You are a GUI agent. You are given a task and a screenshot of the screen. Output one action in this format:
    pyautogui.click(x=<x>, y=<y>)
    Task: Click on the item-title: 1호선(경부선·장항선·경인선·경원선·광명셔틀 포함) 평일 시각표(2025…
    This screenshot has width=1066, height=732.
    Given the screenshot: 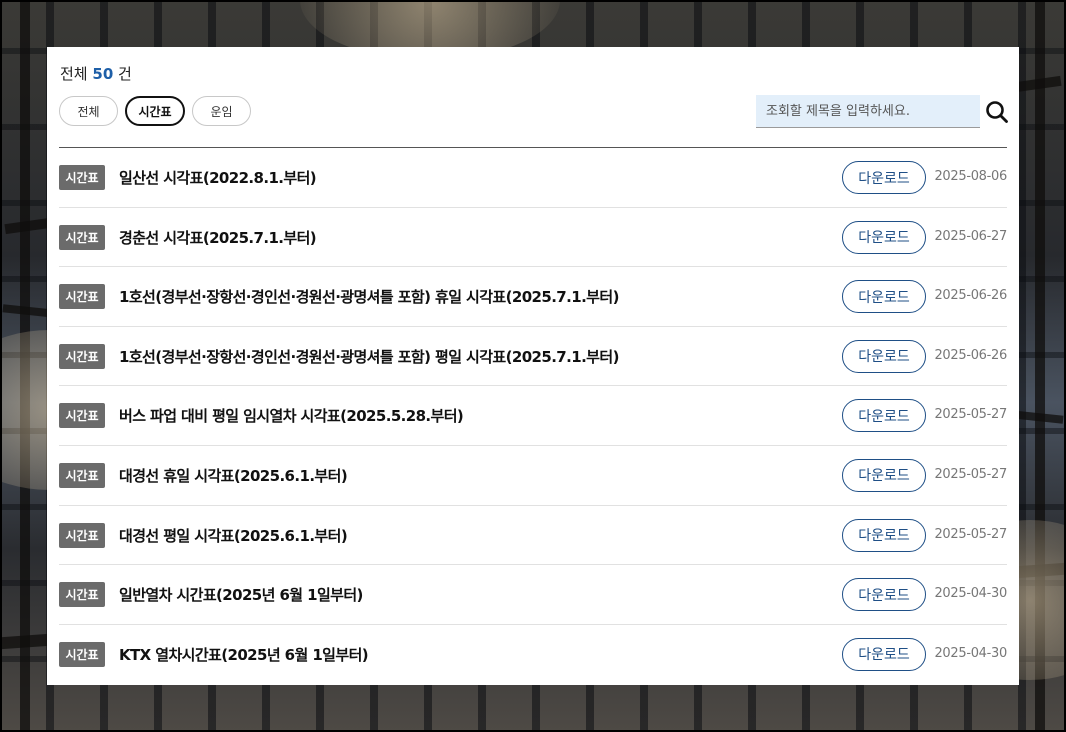 What is the action you would take?
    pyautogui.click(x=369, y=356)
    